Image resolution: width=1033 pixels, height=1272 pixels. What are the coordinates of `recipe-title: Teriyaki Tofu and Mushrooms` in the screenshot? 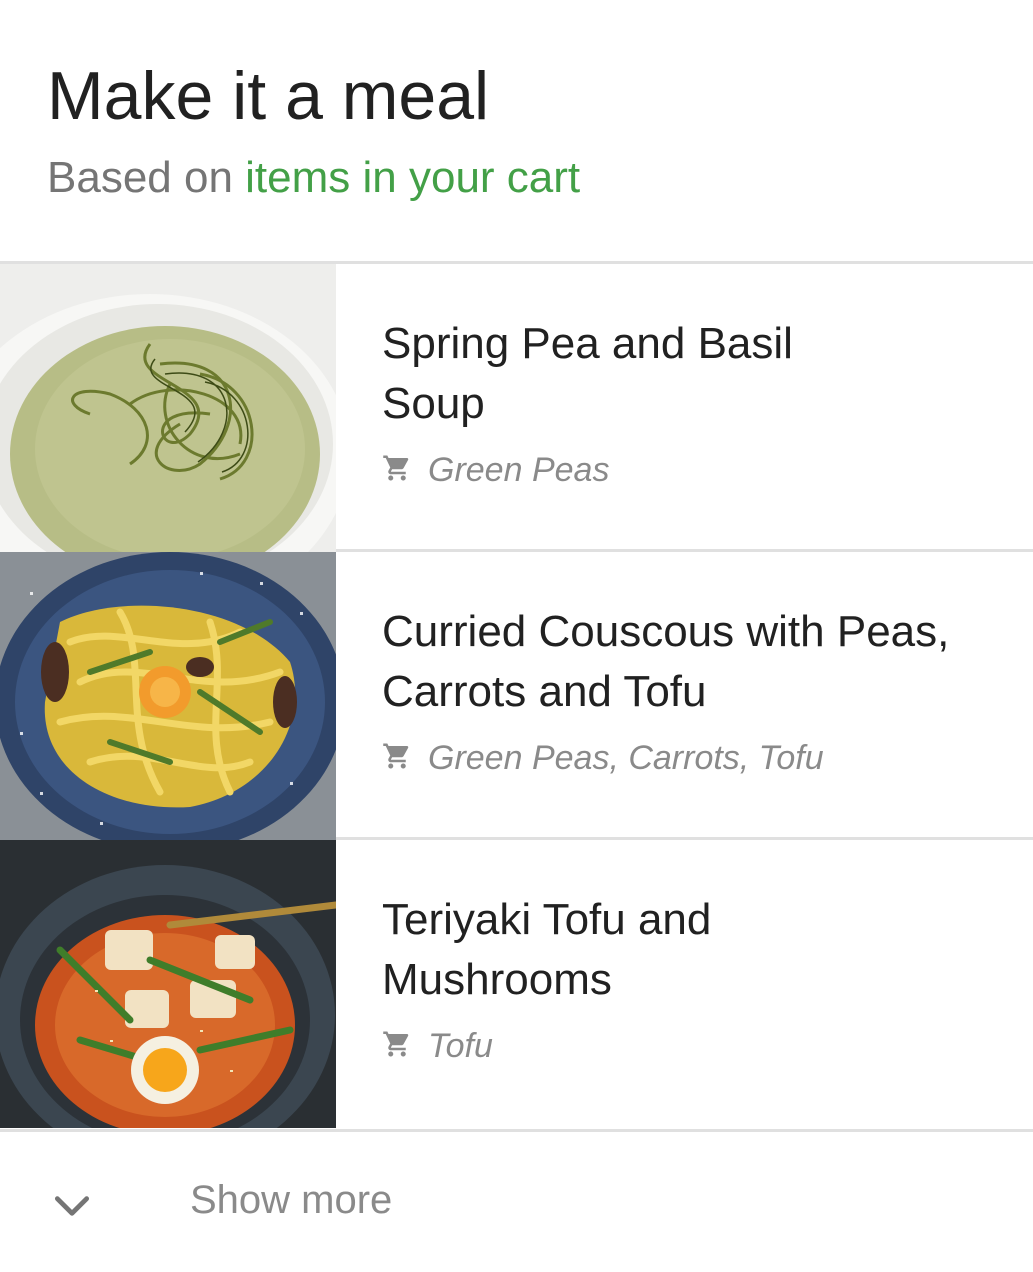 It's located at (617, 950).